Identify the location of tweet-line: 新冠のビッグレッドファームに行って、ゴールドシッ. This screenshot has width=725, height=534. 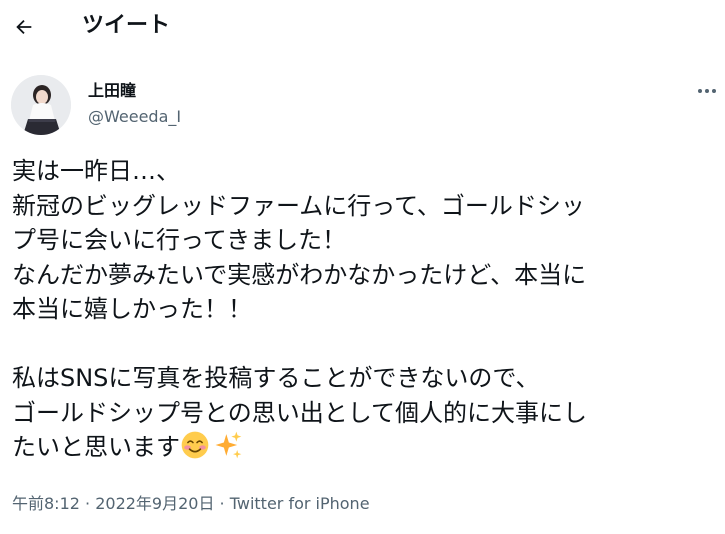
(298, 205).